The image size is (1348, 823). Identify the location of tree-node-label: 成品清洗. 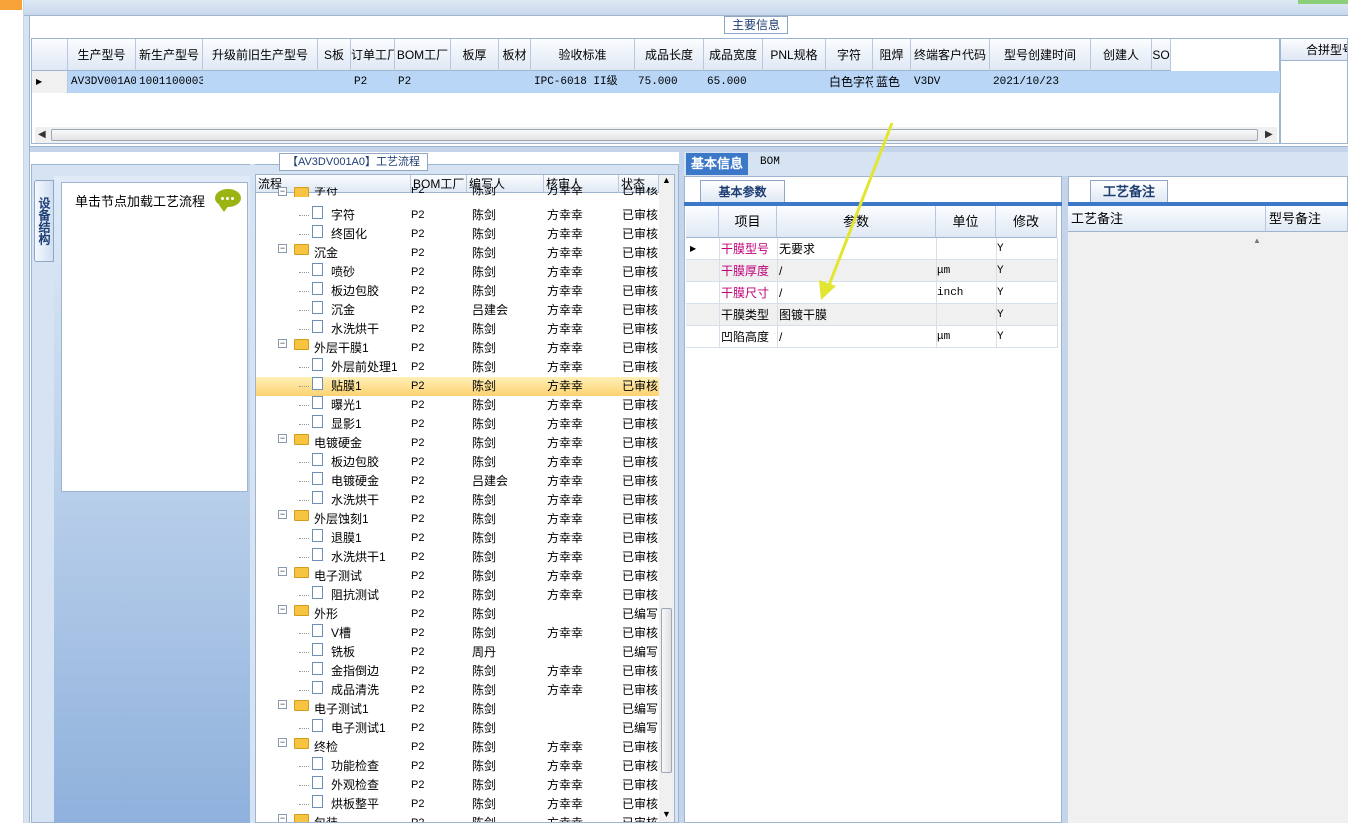
(355, 690).